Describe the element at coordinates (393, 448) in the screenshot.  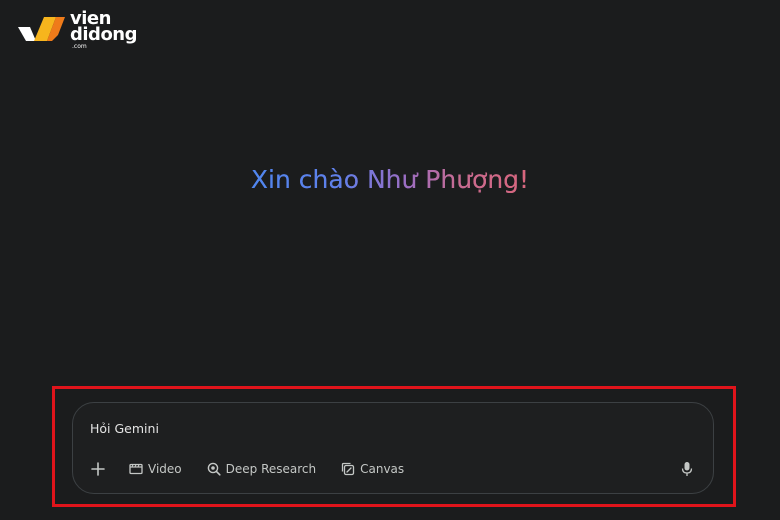
I see `prompt-box: Hỏi Gemini Video Deep Research Canvas` at that location.